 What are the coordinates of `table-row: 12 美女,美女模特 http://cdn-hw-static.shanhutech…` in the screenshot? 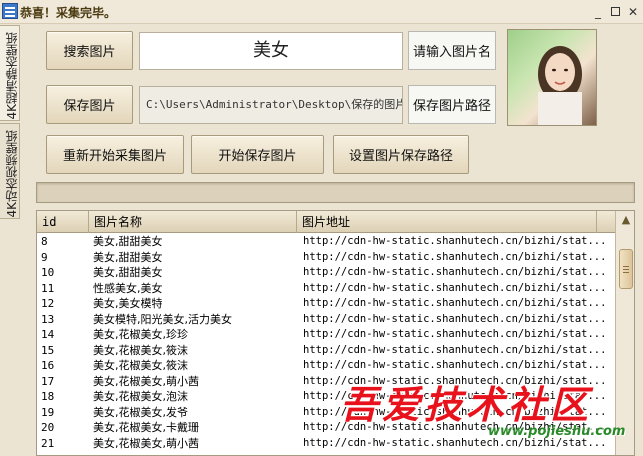 It's located at (326, 304).